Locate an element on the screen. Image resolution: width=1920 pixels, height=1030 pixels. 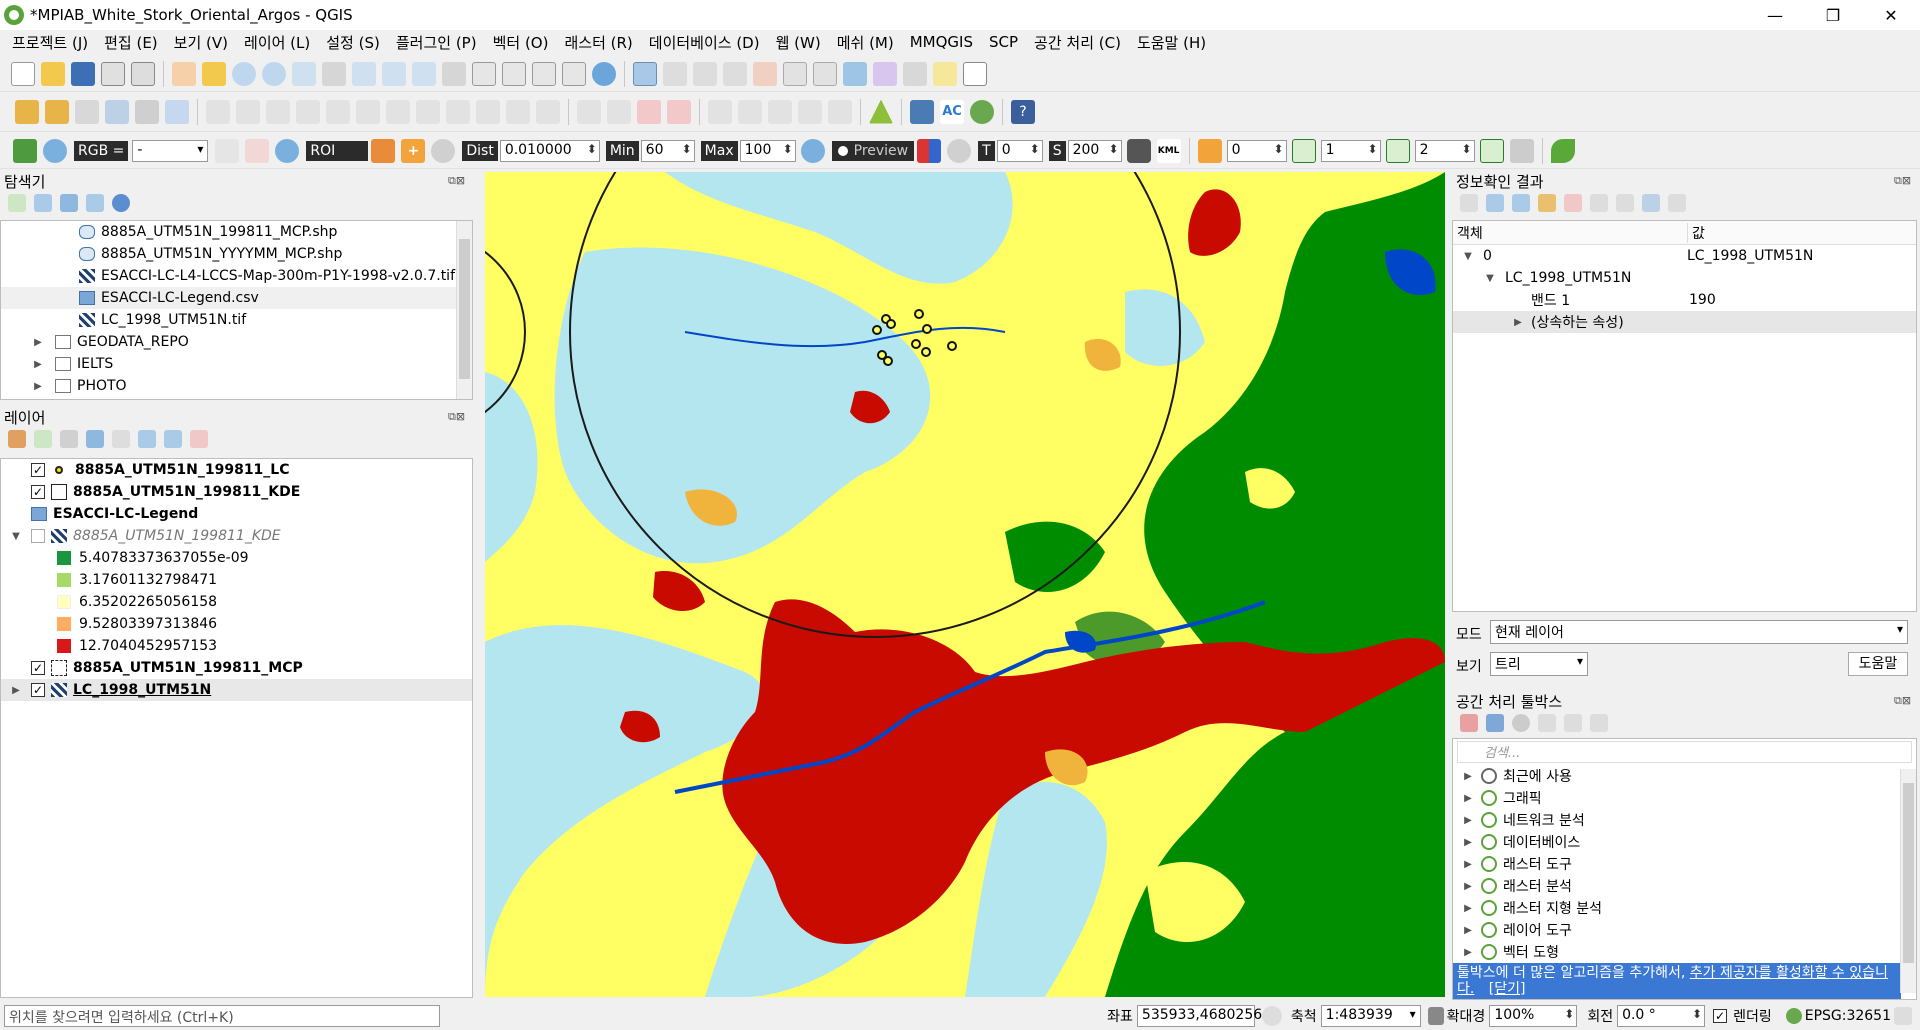
menu-mmqgis: MMQGIS is located at coordinates (941, 42).